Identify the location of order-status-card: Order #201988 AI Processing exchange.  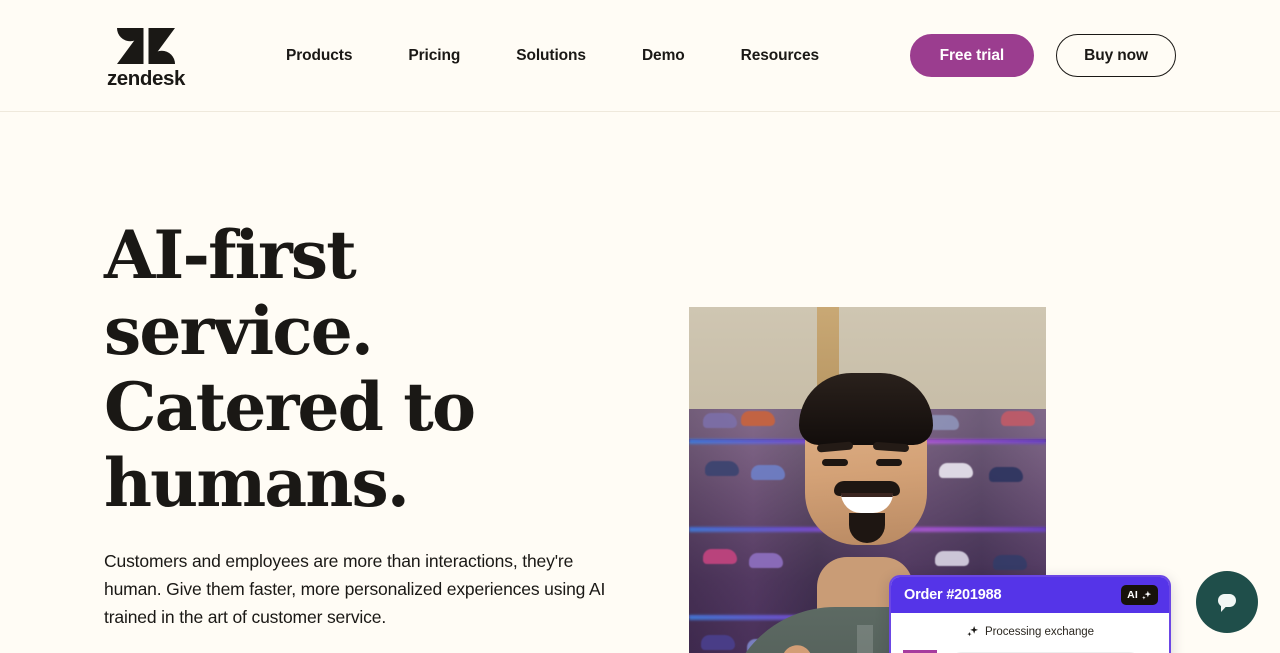
(1030, 614).